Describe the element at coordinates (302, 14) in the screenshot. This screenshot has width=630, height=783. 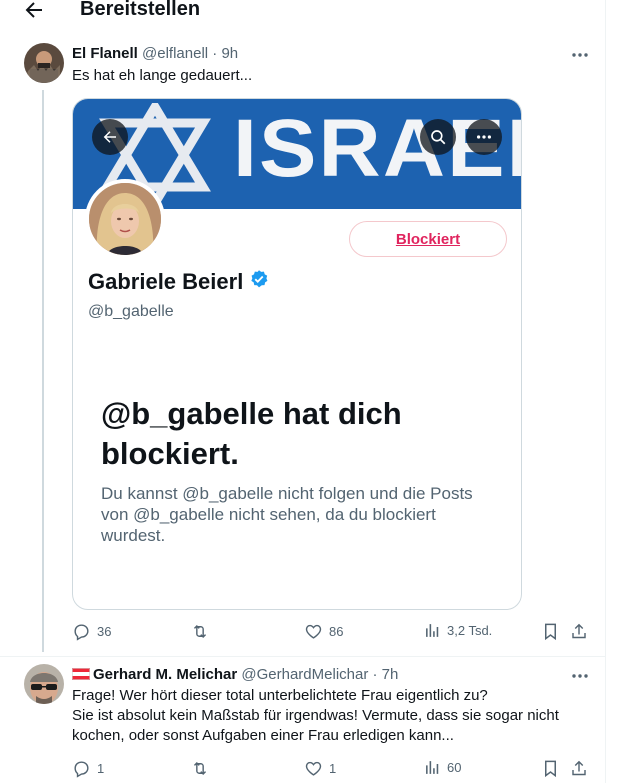
I see `page-header: Bereitstellen` at that location.